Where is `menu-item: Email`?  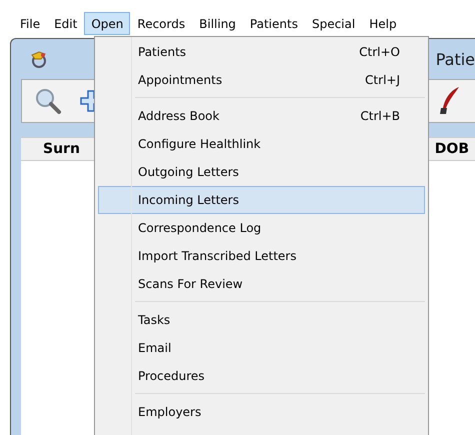
menu-item: Email is located at coordinates (261, 348).